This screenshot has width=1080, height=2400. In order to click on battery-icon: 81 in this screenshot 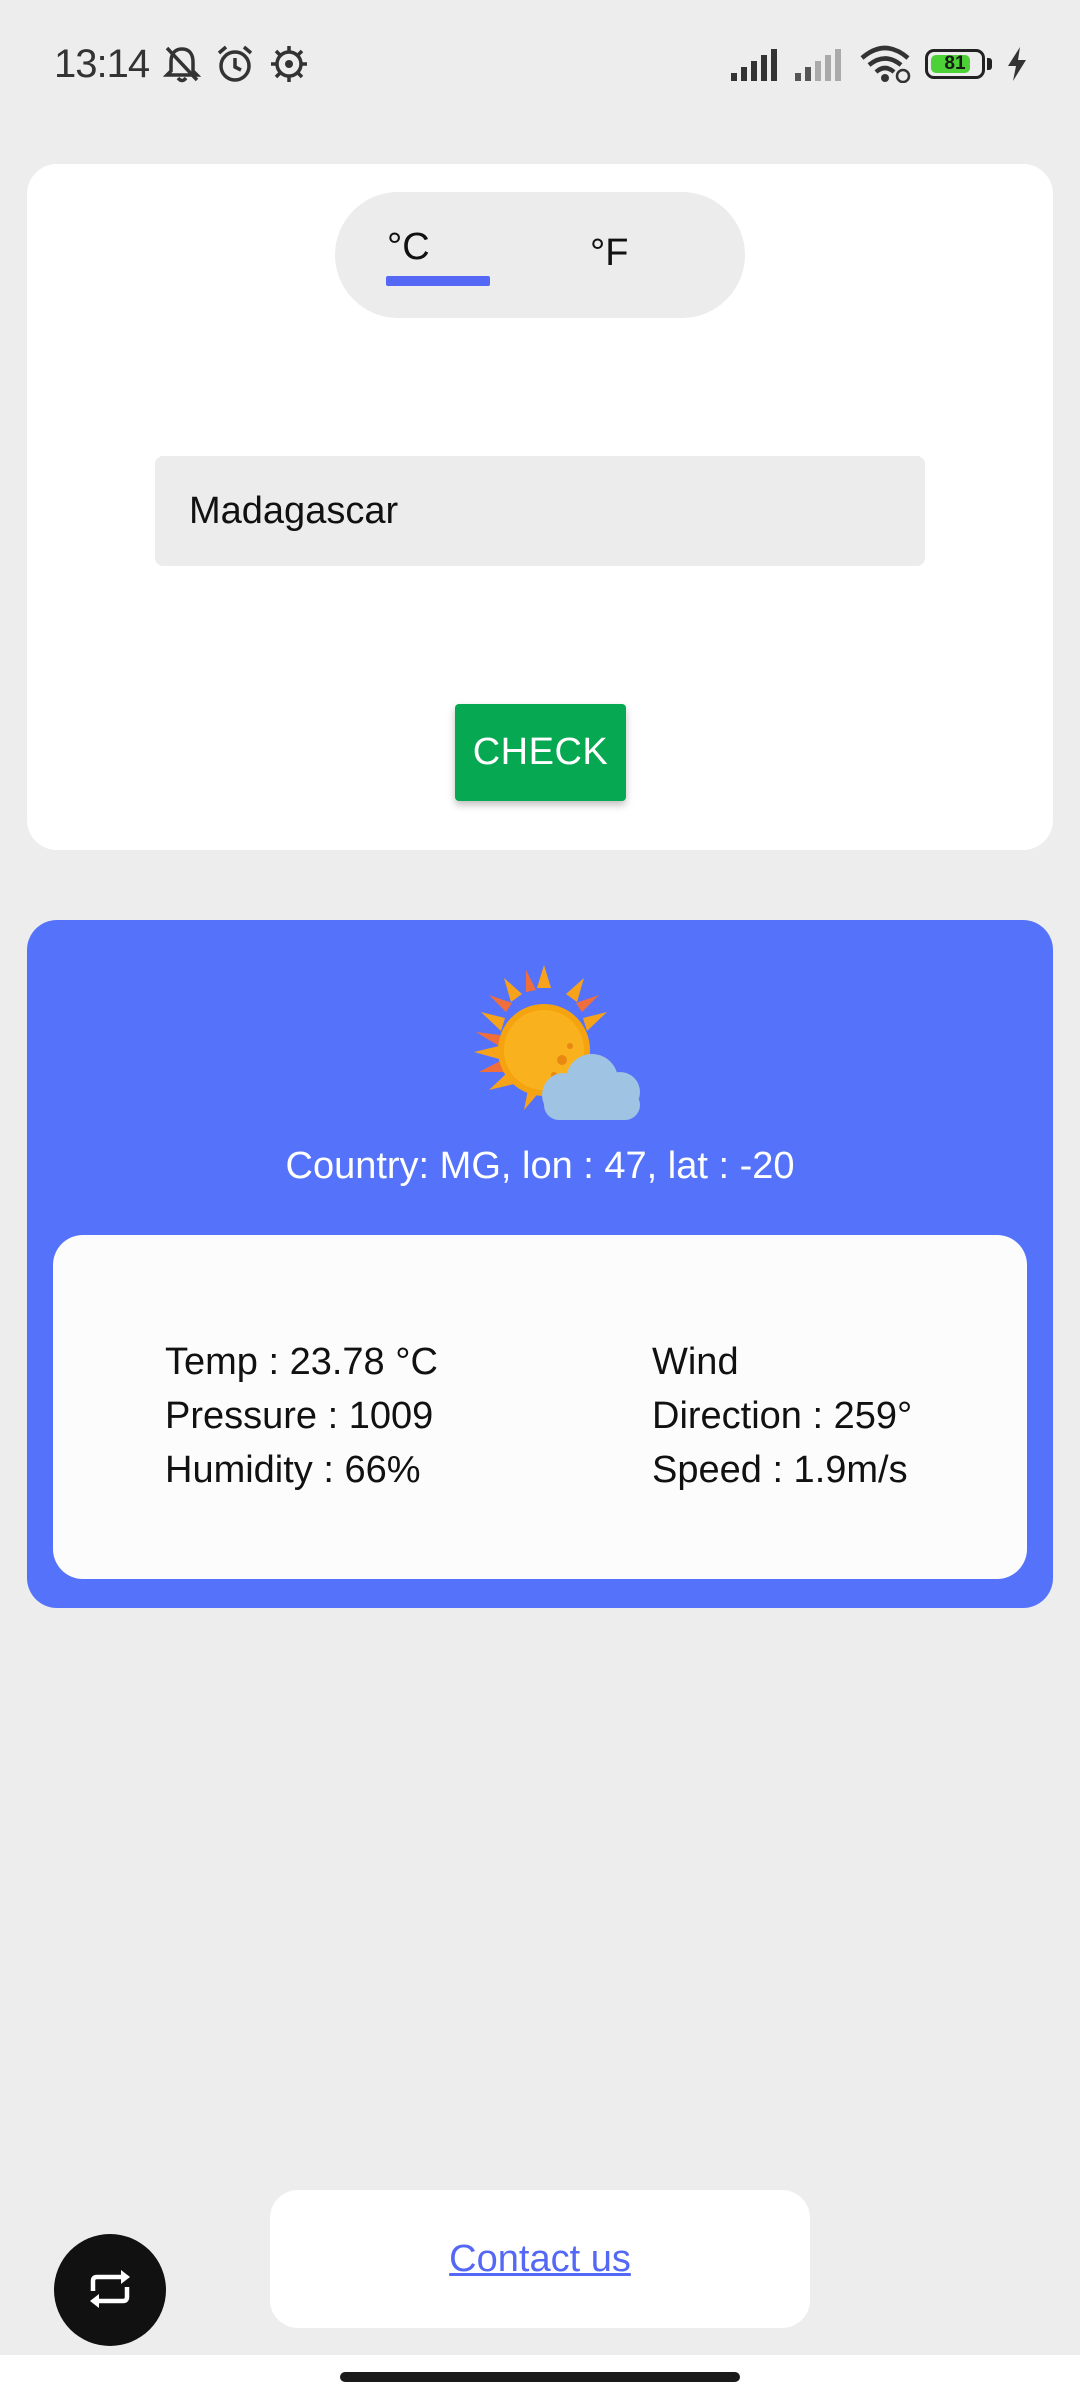, I will do `click(955, 64)`.